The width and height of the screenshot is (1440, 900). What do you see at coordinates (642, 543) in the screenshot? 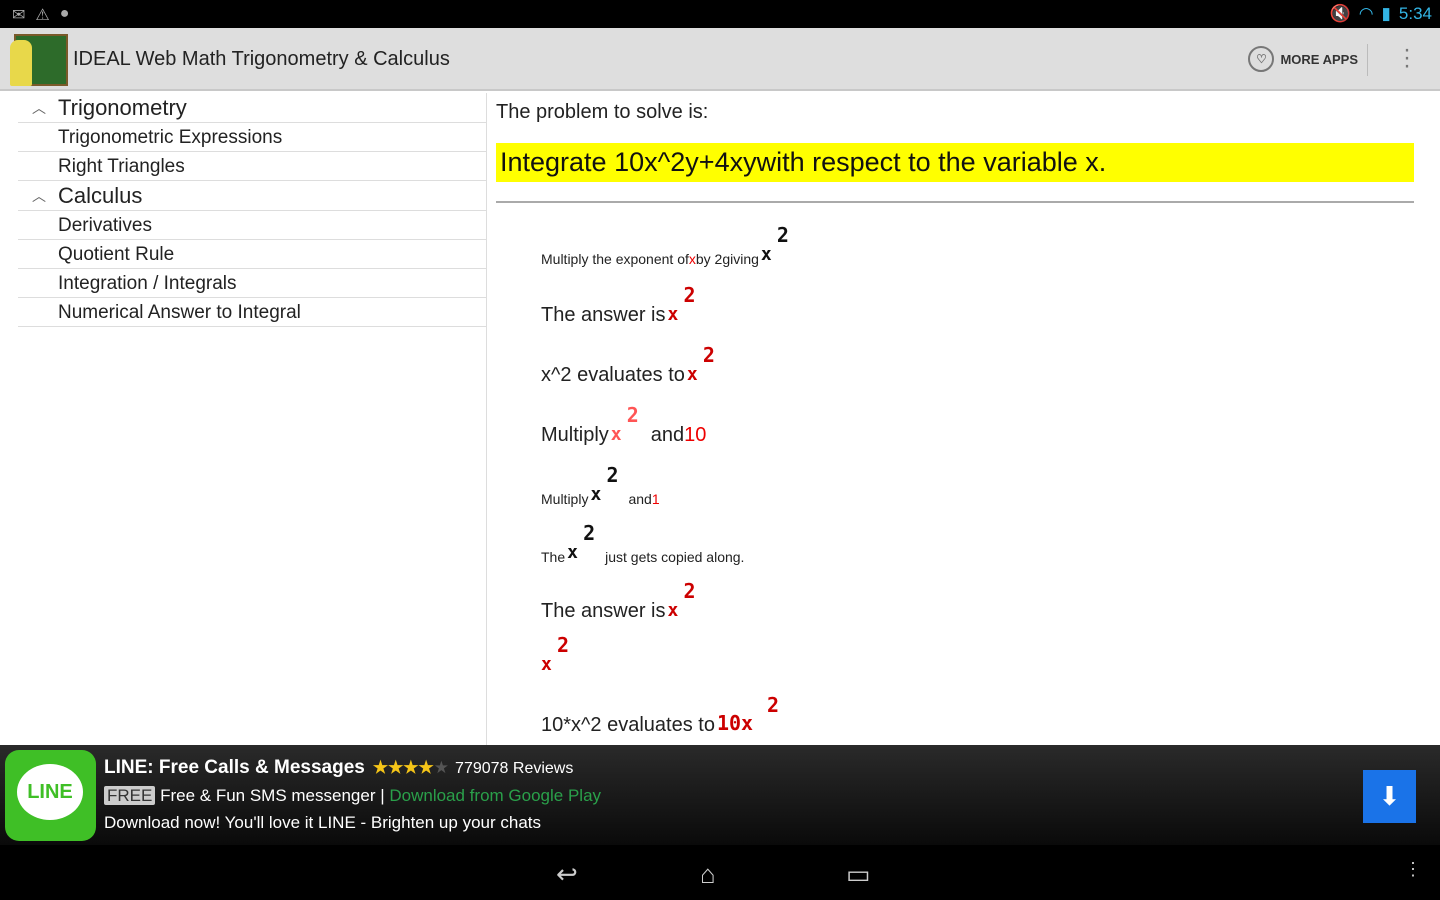
I see `step: The x 2 just gets copied along.` at bounding box center [642, 543].